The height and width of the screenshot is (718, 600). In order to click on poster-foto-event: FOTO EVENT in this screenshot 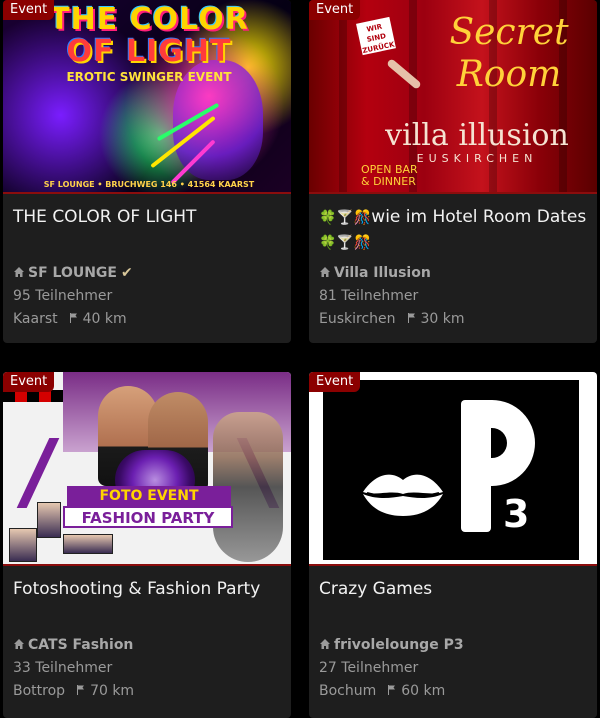, I will do `click(149, 496)`.